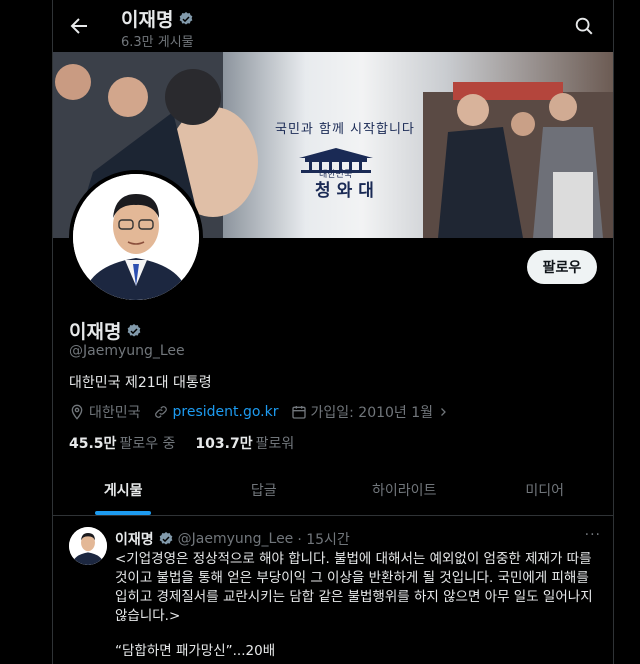  What do you see at coordinates (593, 535) in the screenshot?
I see `more-options-icon: ···` at bounding box center [593, 535].